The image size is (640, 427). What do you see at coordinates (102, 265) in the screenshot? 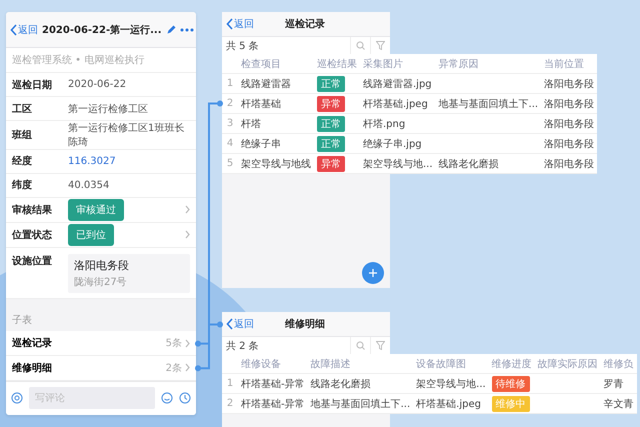
I see `location-name: 洛阳电务段` at bounding box center [102, 265].